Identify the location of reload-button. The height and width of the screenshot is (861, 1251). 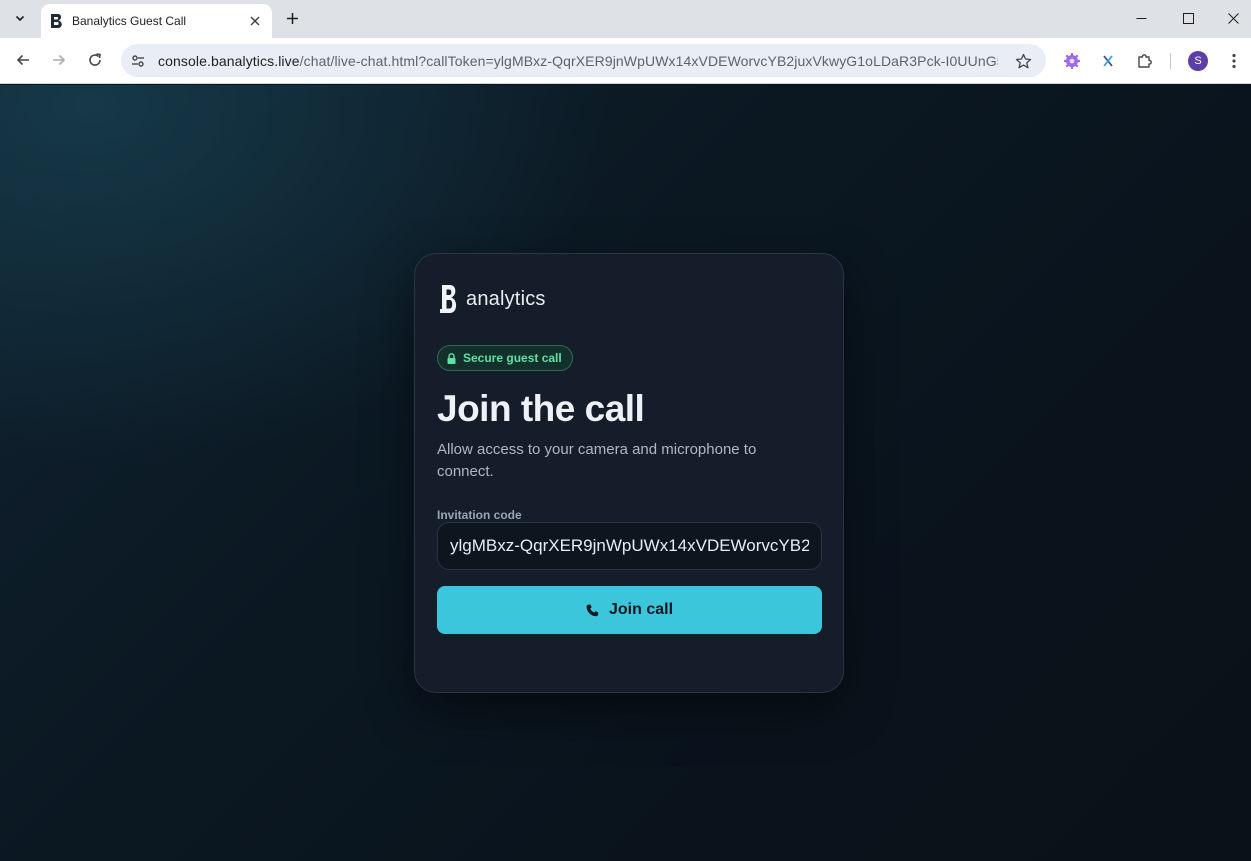
(95, 60).